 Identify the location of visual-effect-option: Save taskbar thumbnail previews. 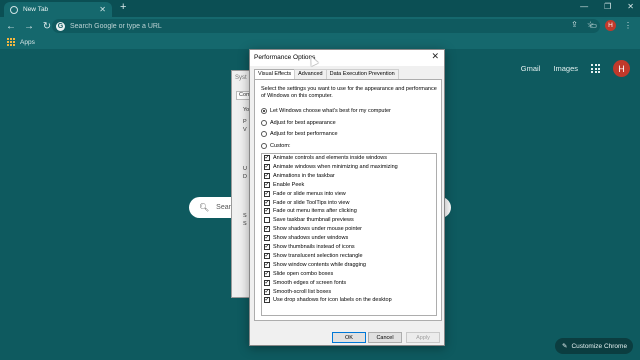
(309, 220).